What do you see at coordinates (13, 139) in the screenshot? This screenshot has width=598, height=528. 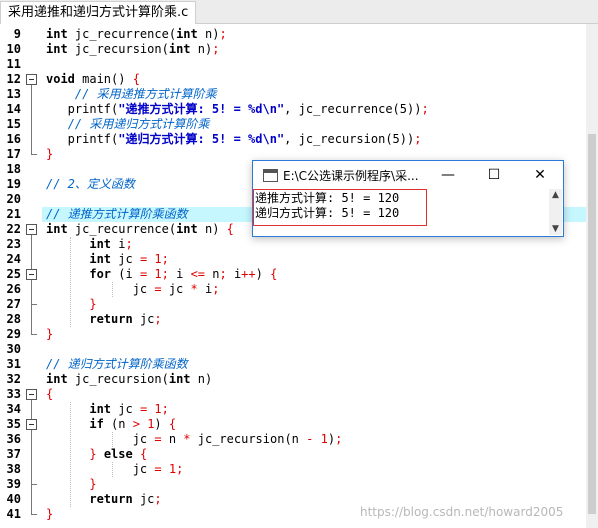 I see `line-number: 16` at bounding box center [13, 139].